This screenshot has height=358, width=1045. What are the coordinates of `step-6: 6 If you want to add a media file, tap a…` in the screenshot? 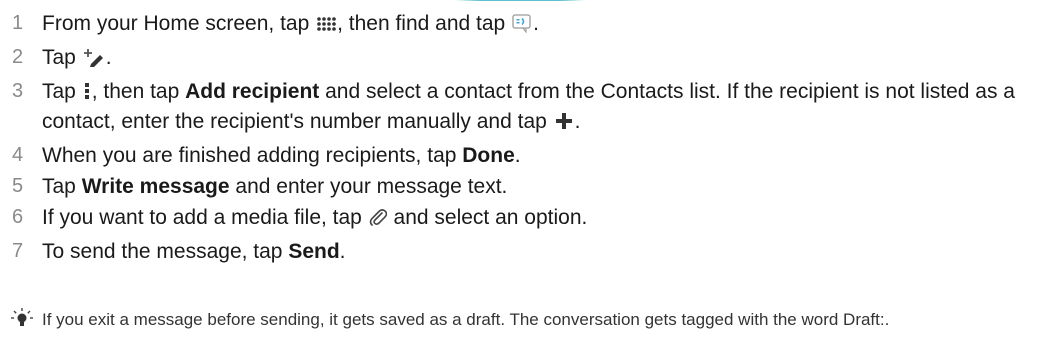 It's located at (520, 219).